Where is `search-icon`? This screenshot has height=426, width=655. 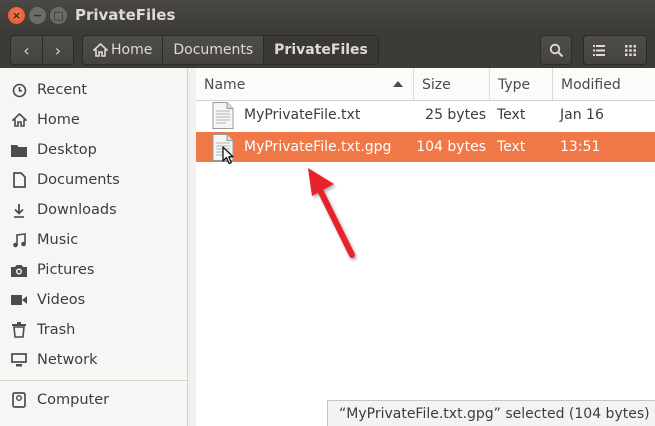
search-icon is located at coordinates (556, 50).